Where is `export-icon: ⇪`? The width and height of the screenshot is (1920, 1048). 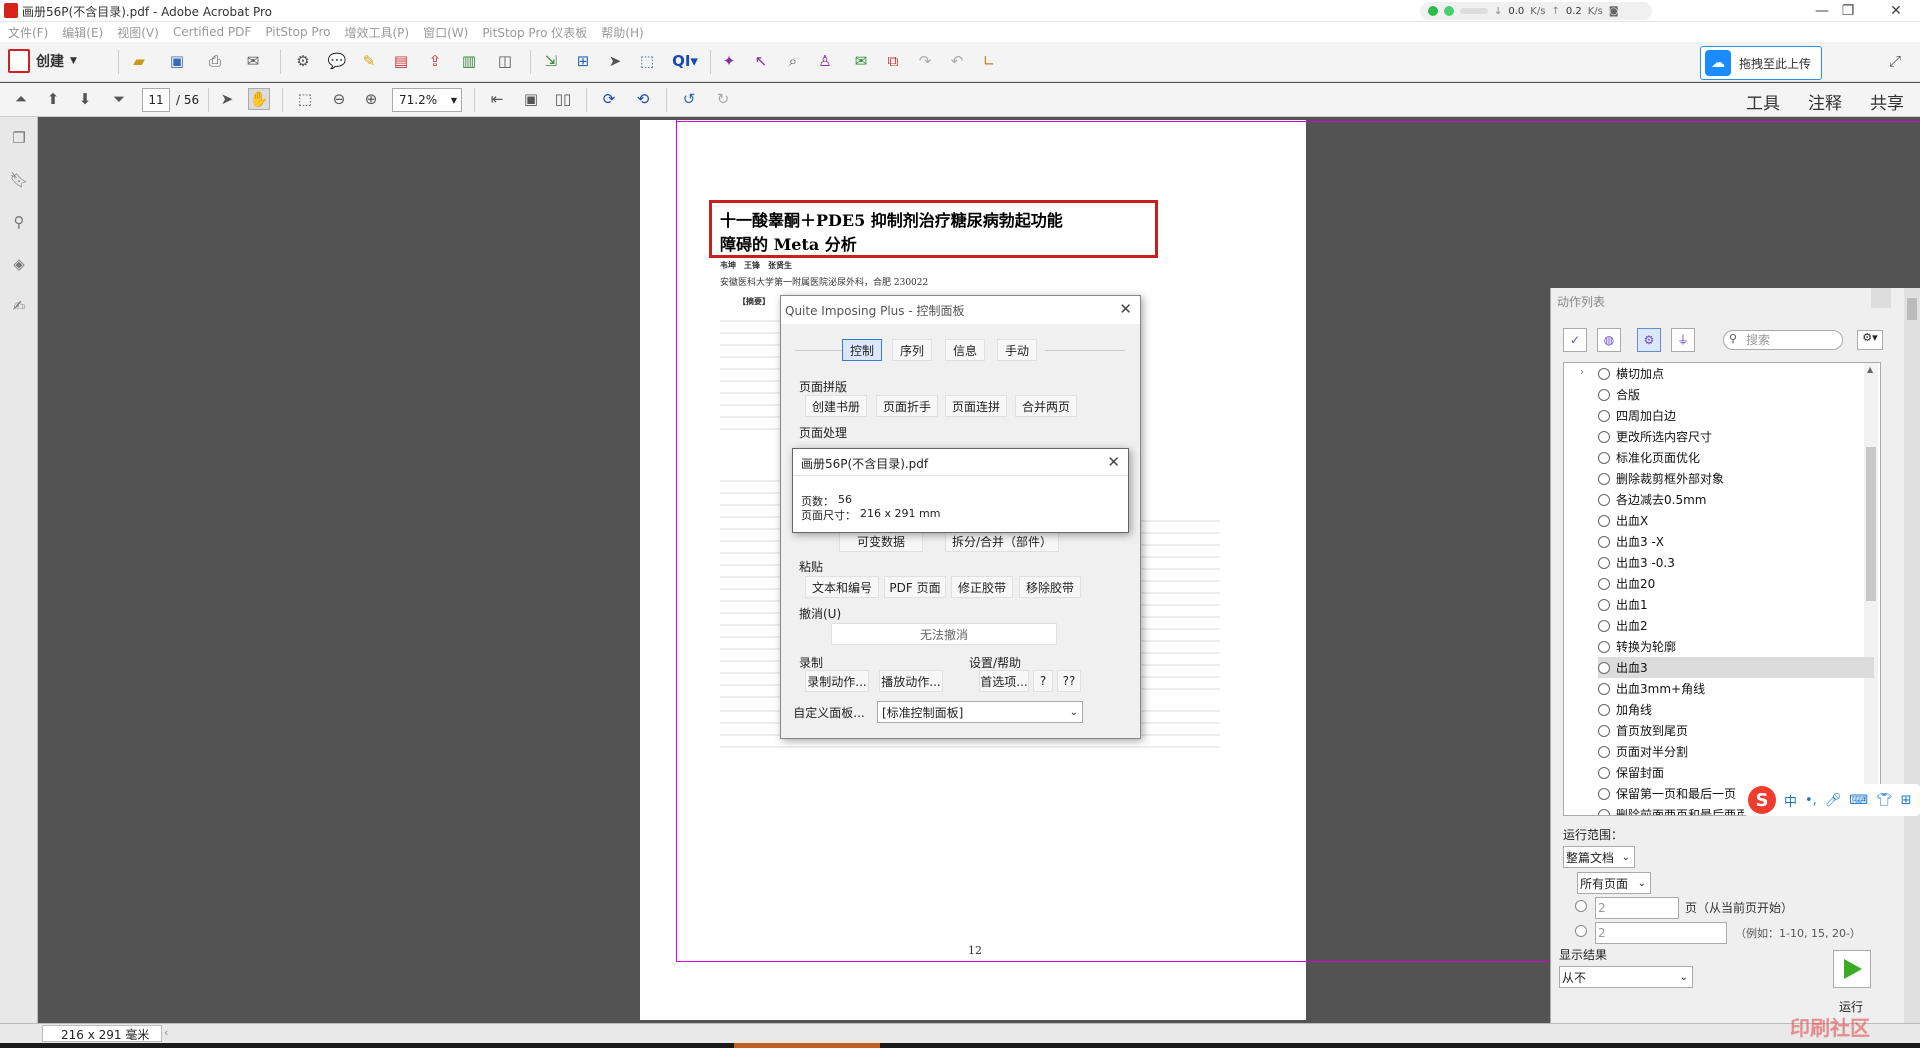 export-icon: ⇪ is located at coordinates (435, 61).